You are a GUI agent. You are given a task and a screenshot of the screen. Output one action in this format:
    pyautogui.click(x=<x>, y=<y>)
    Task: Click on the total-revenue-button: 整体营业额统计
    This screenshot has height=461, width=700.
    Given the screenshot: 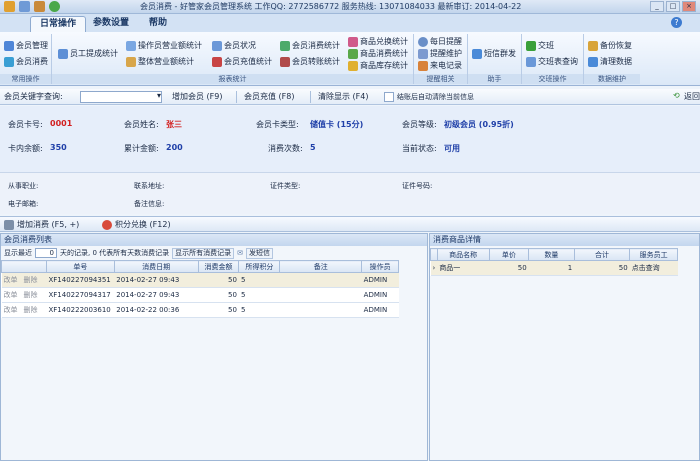 What is the action you would take?
    pyautogui.click(x=160, y=62)
    